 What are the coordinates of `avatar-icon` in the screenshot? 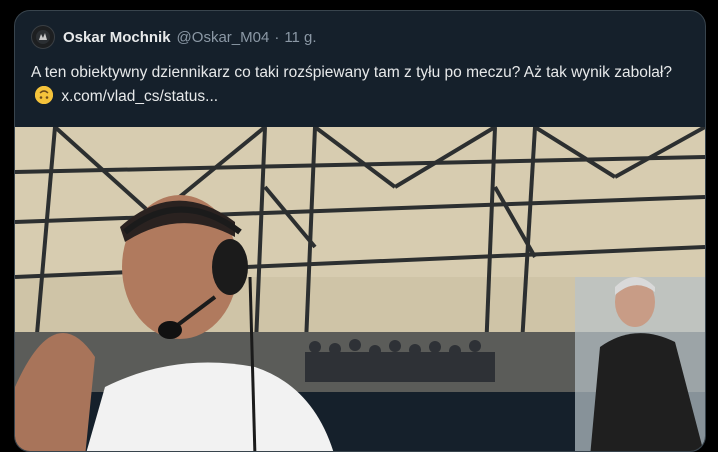 It's located at (43, 37).